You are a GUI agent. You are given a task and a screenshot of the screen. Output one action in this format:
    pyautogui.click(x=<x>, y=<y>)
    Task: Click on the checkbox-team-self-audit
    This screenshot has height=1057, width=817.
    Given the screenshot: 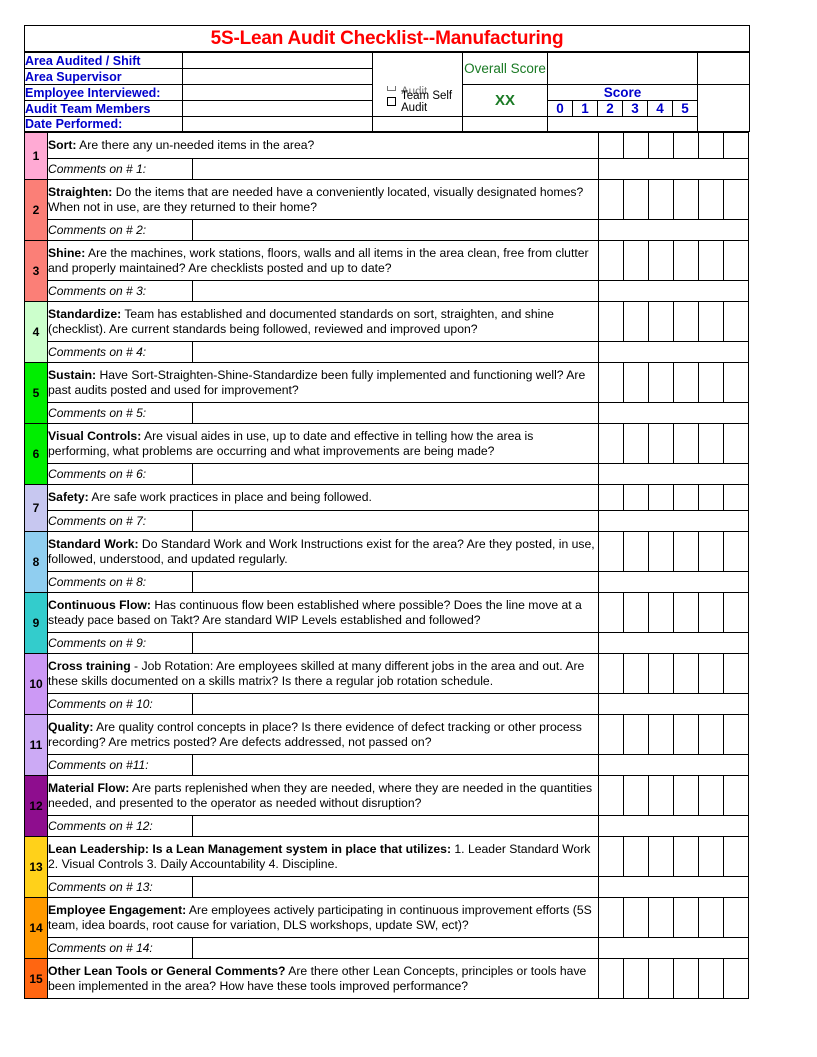 What is the action you would take?
    pyautogui.click(x=391, y=101)
    